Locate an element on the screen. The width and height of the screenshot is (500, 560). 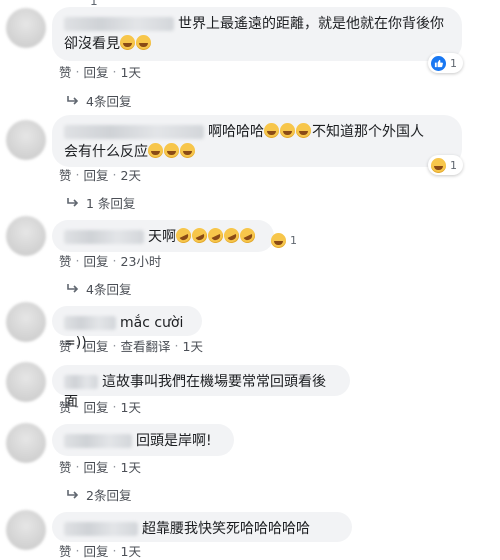
comment-text: 天啊 is located at coordinates (162, 237).